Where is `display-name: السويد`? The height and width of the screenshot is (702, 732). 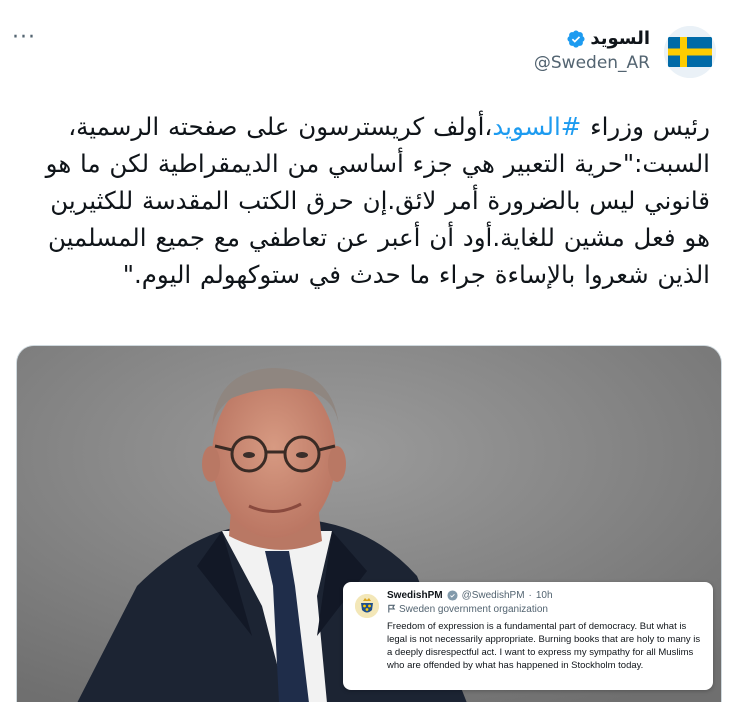
display-name: السويد is located at coordinates (620, 38).